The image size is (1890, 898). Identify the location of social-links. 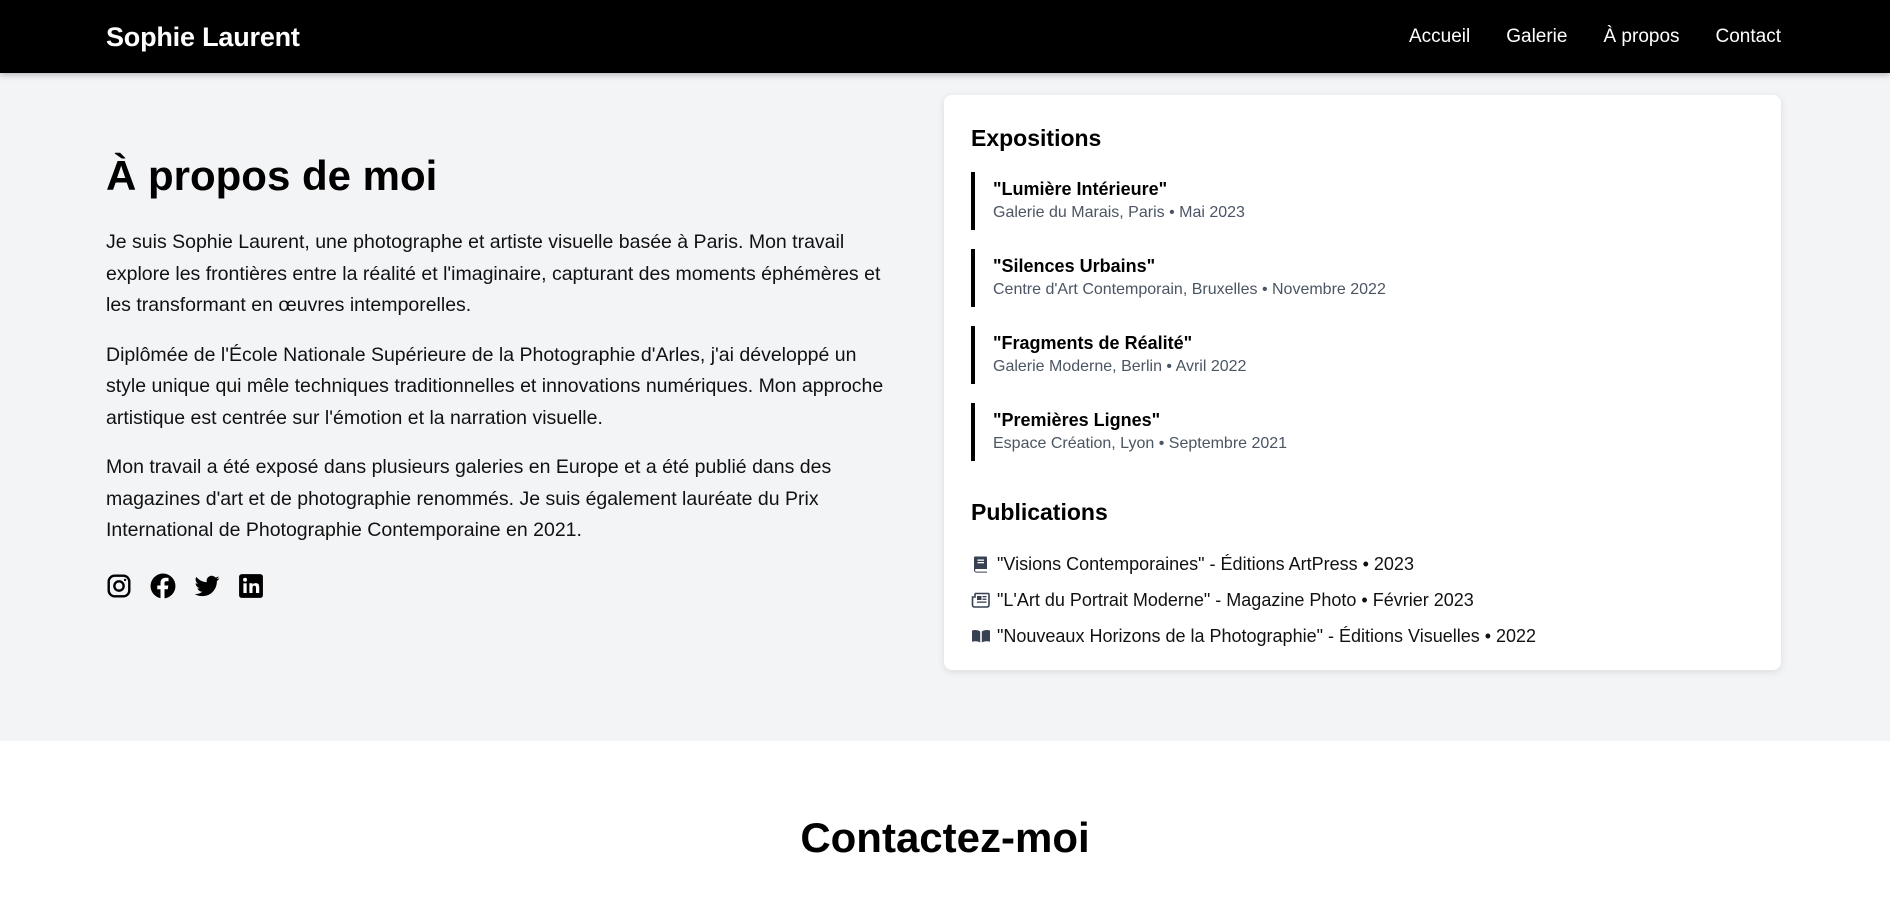
(185, 586).